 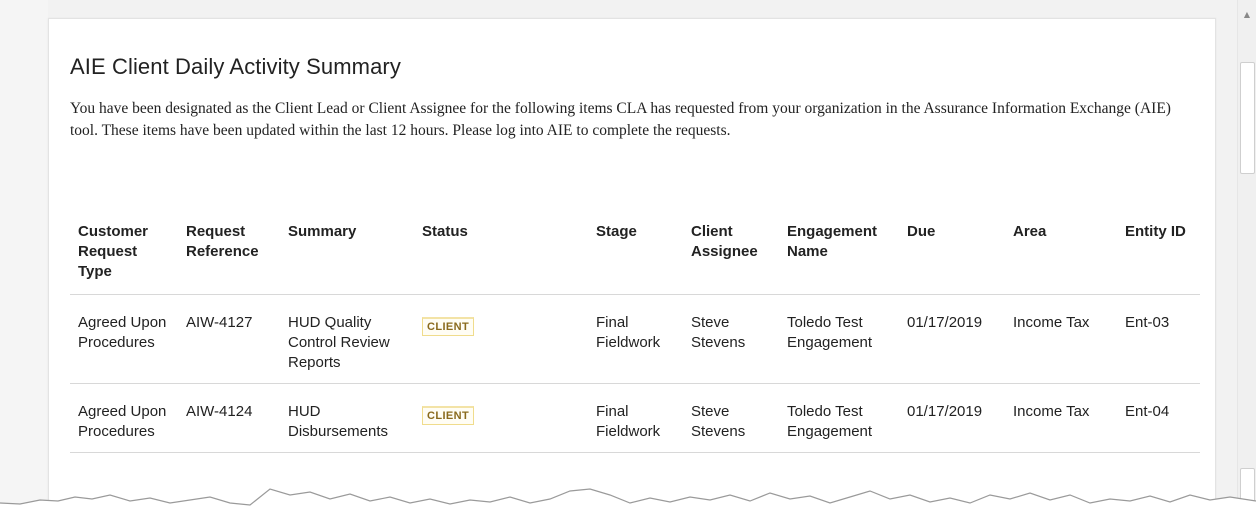 What do you see at coordinates (229, 339) in the screenshot?
I see `cell-request-reference: AIW-4127` at bounding box center [229, 339].